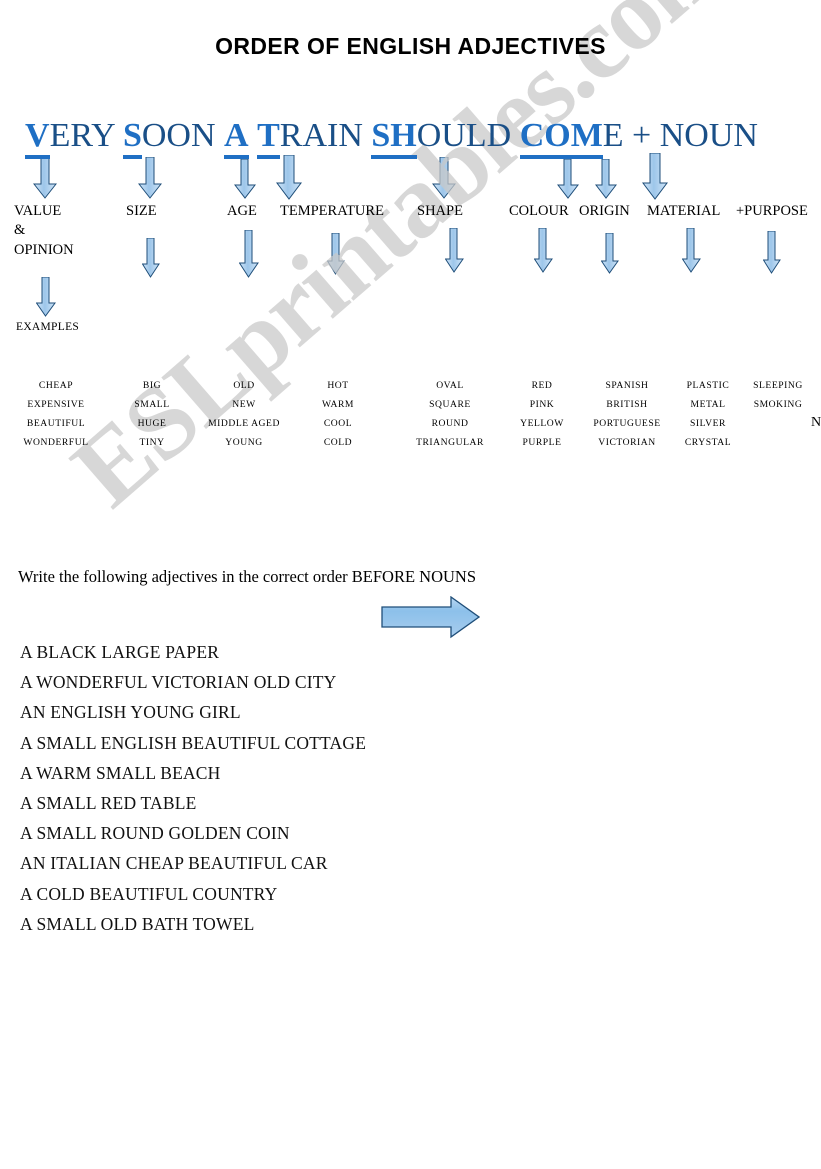 The image size is (821, 1169). Describe the element at coordinates (542, 442) in the screenshot. I see `word-item: PURPLE` at that location.